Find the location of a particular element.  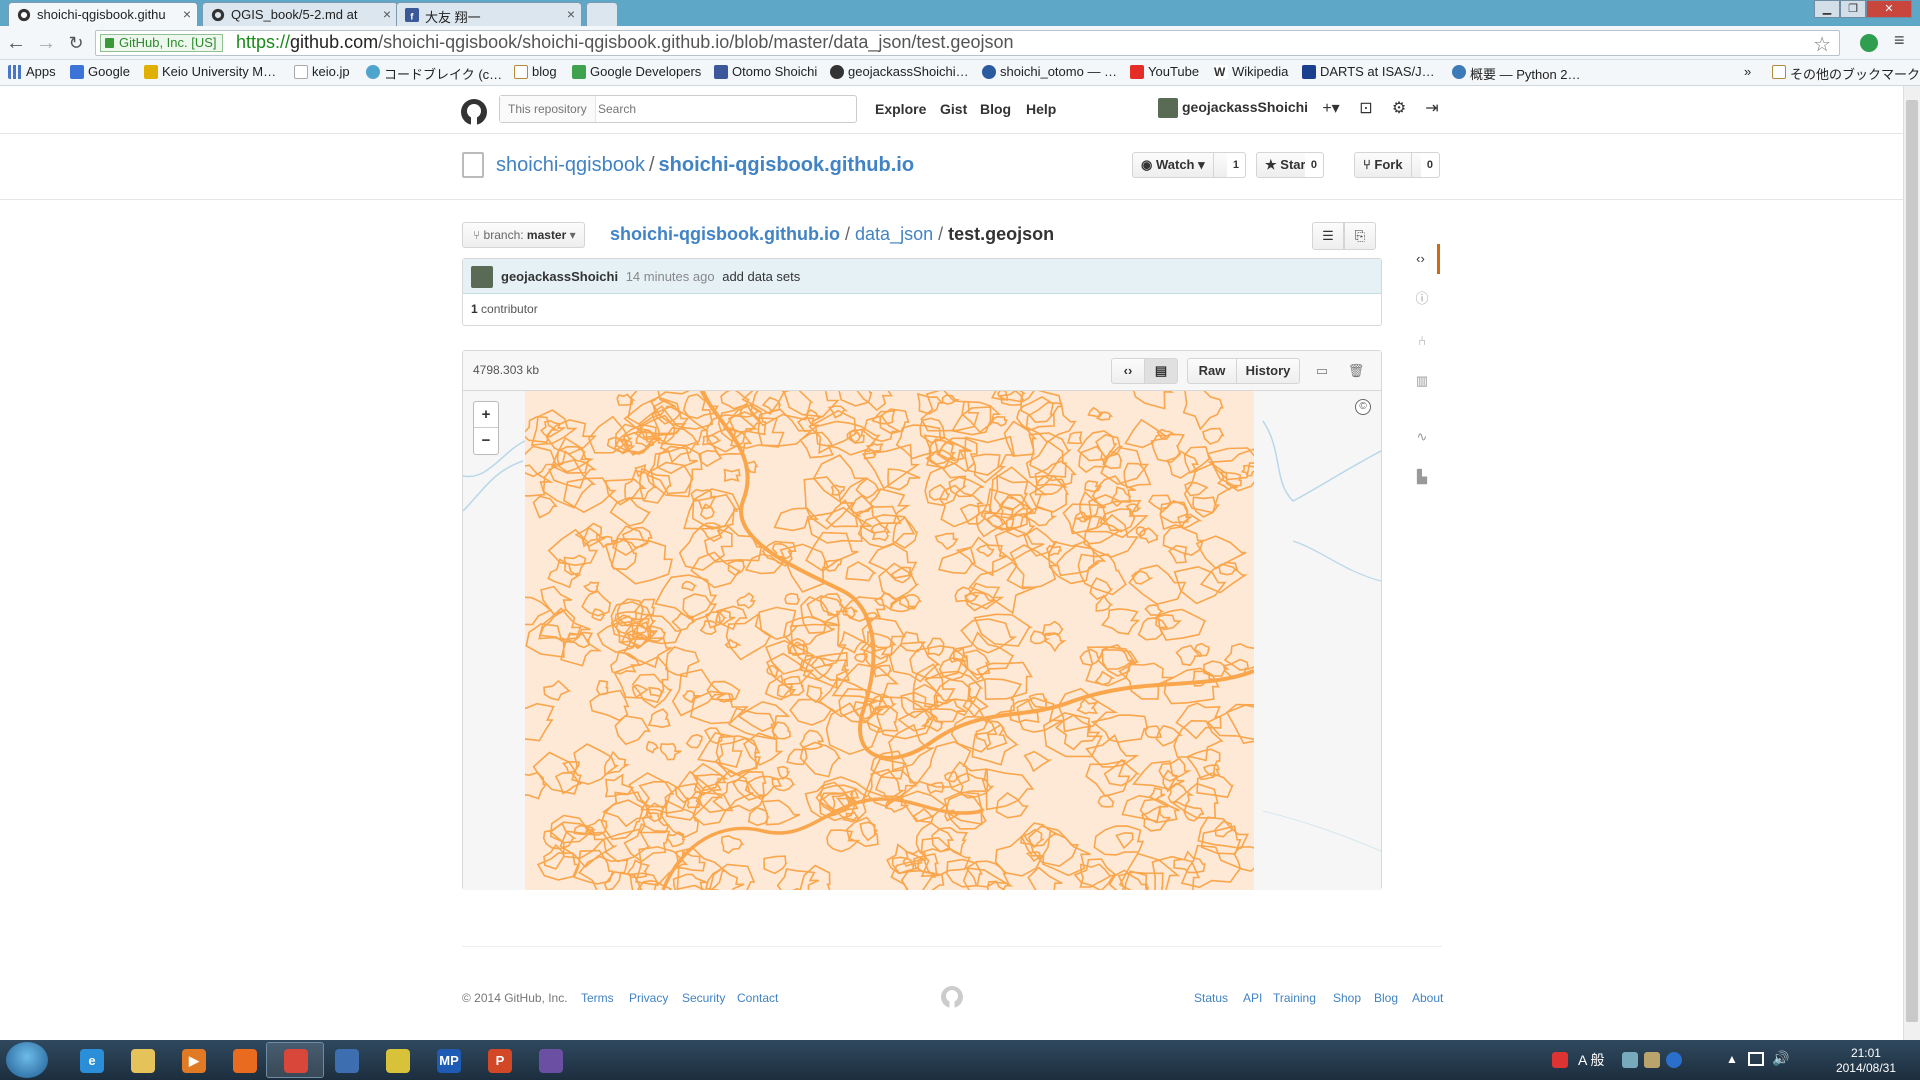

footer-link-terms: Terms is located at coordinates (597, 998).